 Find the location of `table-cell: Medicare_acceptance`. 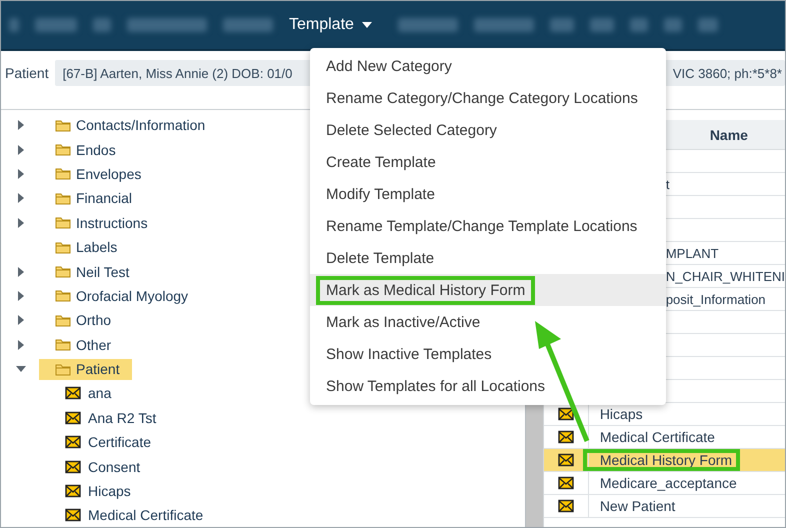

table-cell: Medicare_acceptance is located at coordinates (668, 483).